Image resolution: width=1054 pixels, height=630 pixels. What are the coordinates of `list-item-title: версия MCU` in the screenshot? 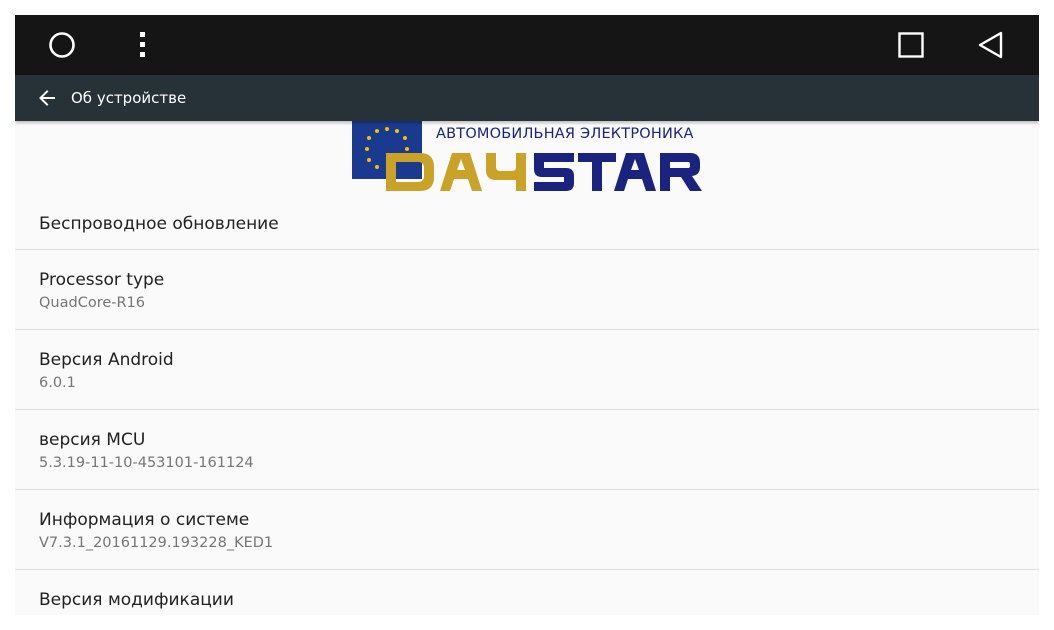 It's located at (92, 440).